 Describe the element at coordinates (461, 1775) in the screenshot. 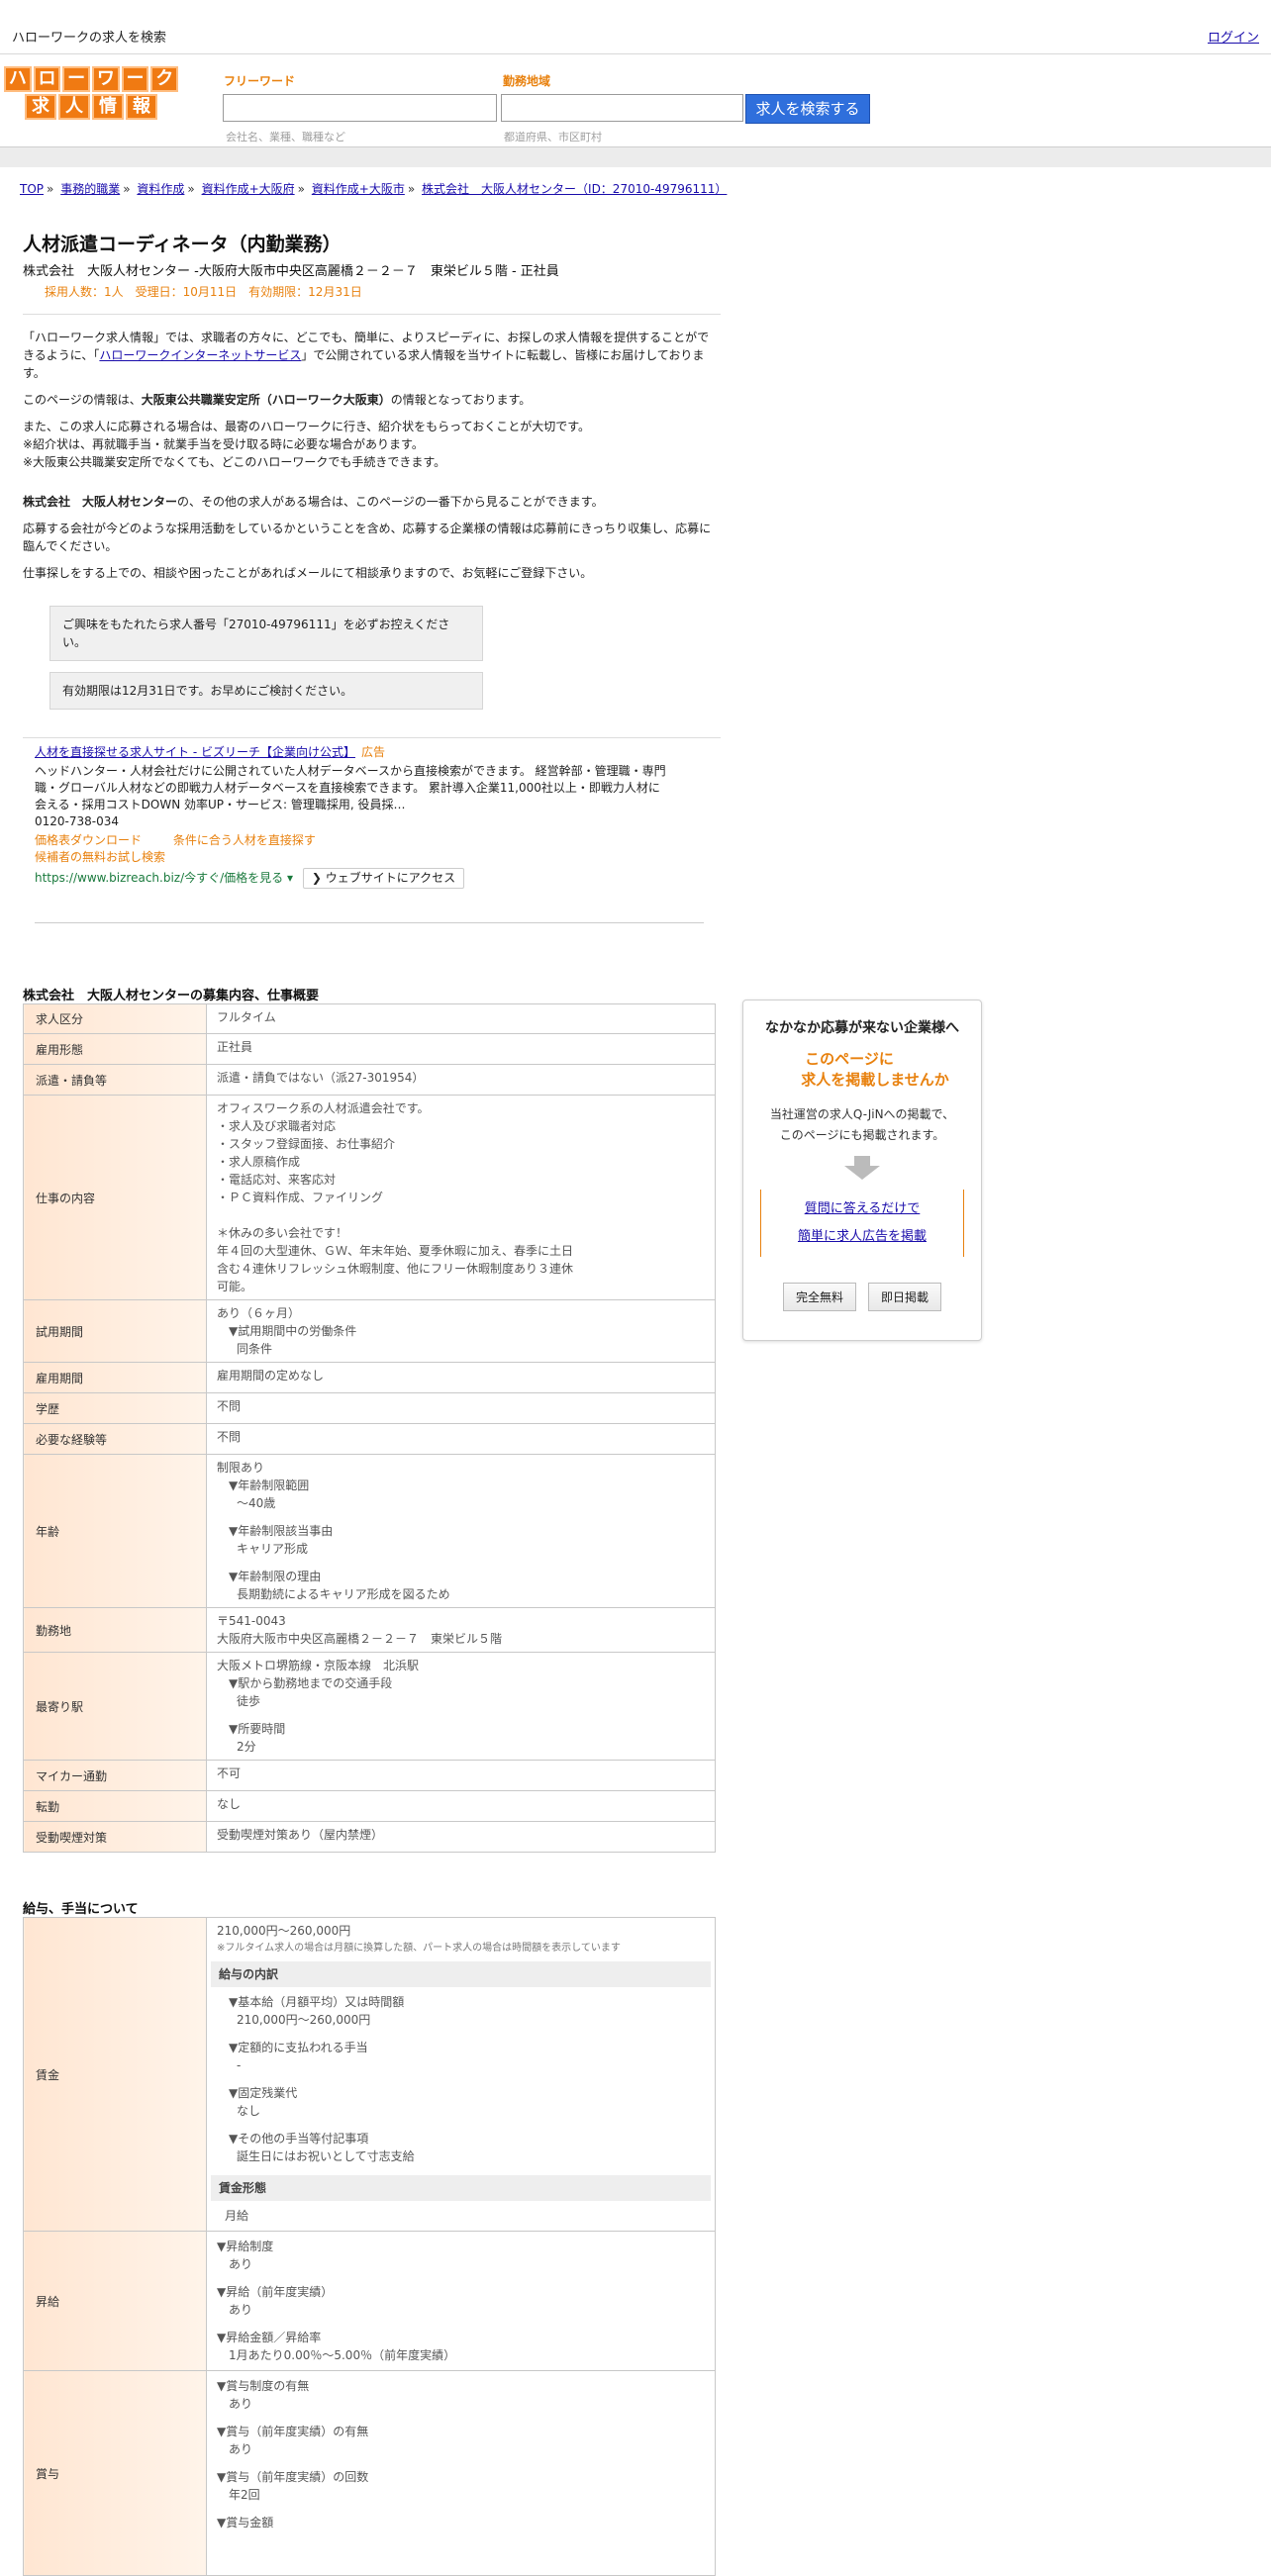

I see `row-value: 不可` at that location.